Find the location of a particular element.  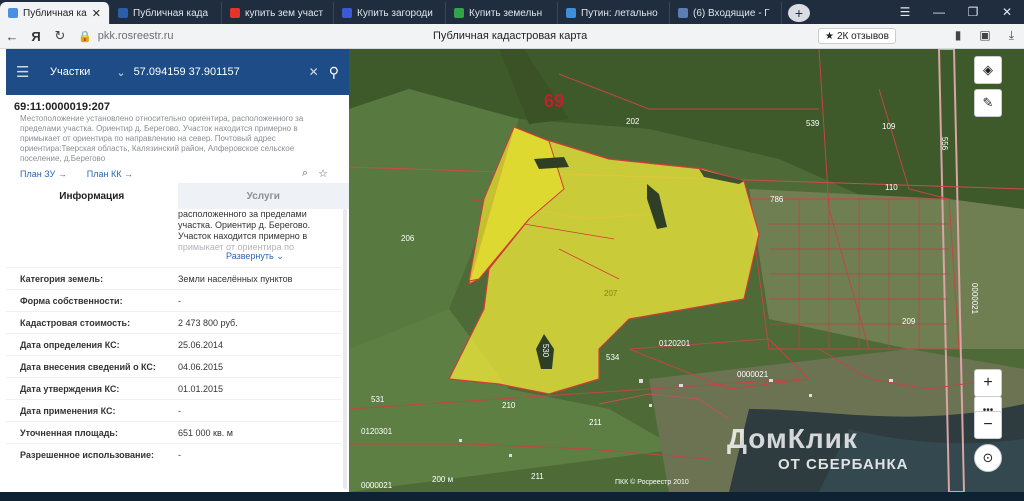

parcel-label: 531 is located at coordinates (378, 399).